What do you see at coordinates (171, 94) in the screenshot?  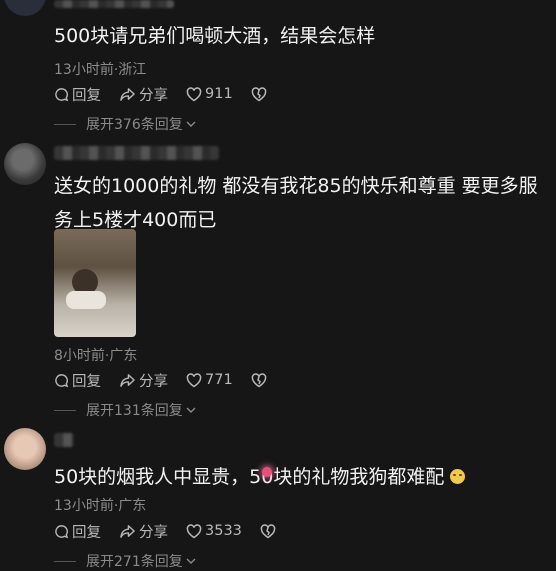 I see `comment-actions: 回复 分享 911` at bounding box center [171, 94].